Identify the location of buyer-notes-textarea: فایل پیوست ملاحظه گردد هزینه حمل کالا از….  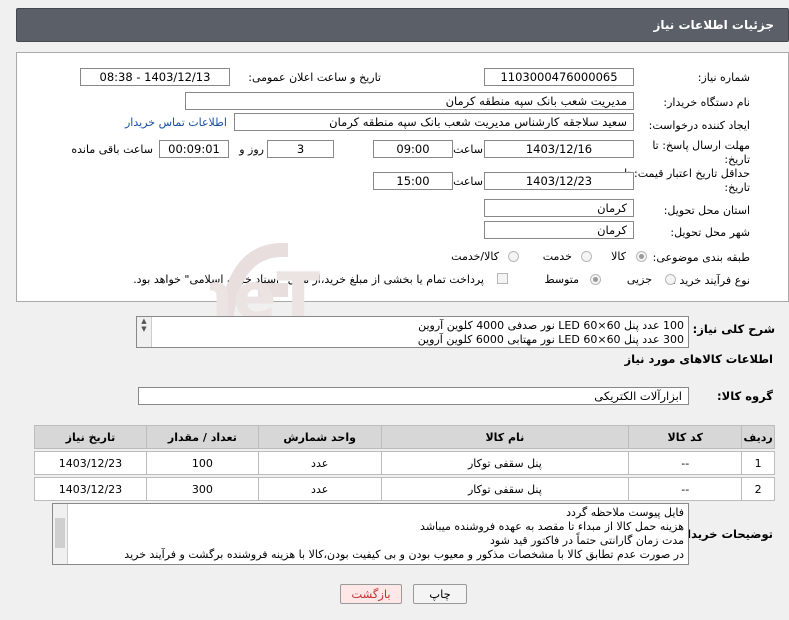
(370, 534).